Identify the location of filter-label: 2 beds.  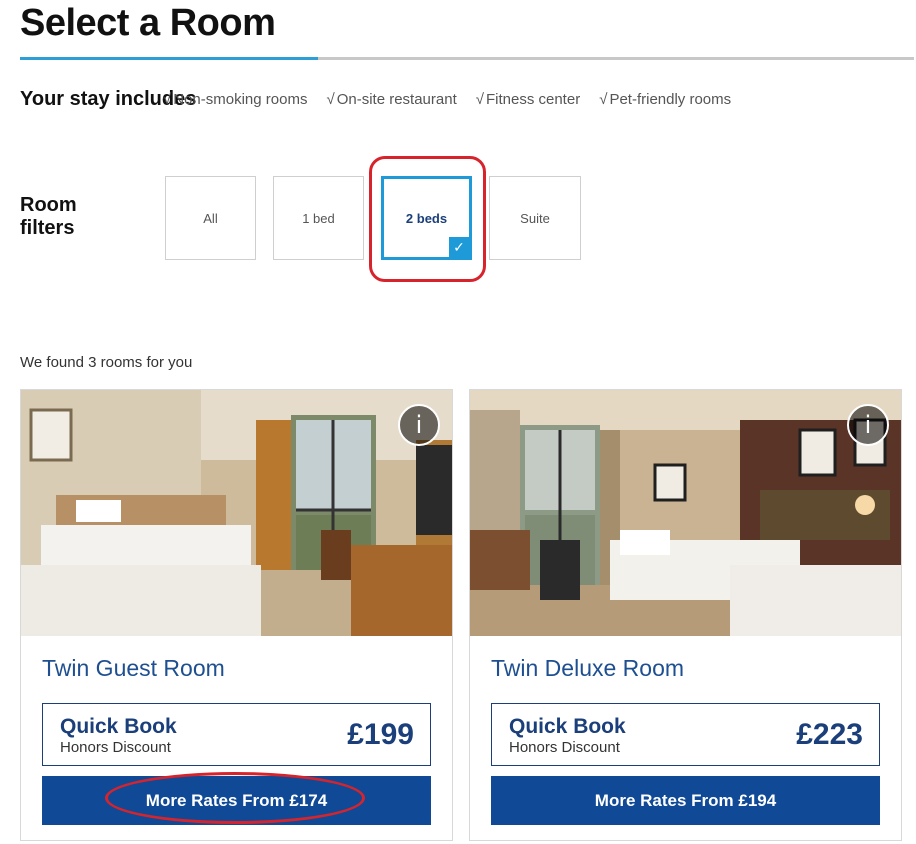
(426, 218).